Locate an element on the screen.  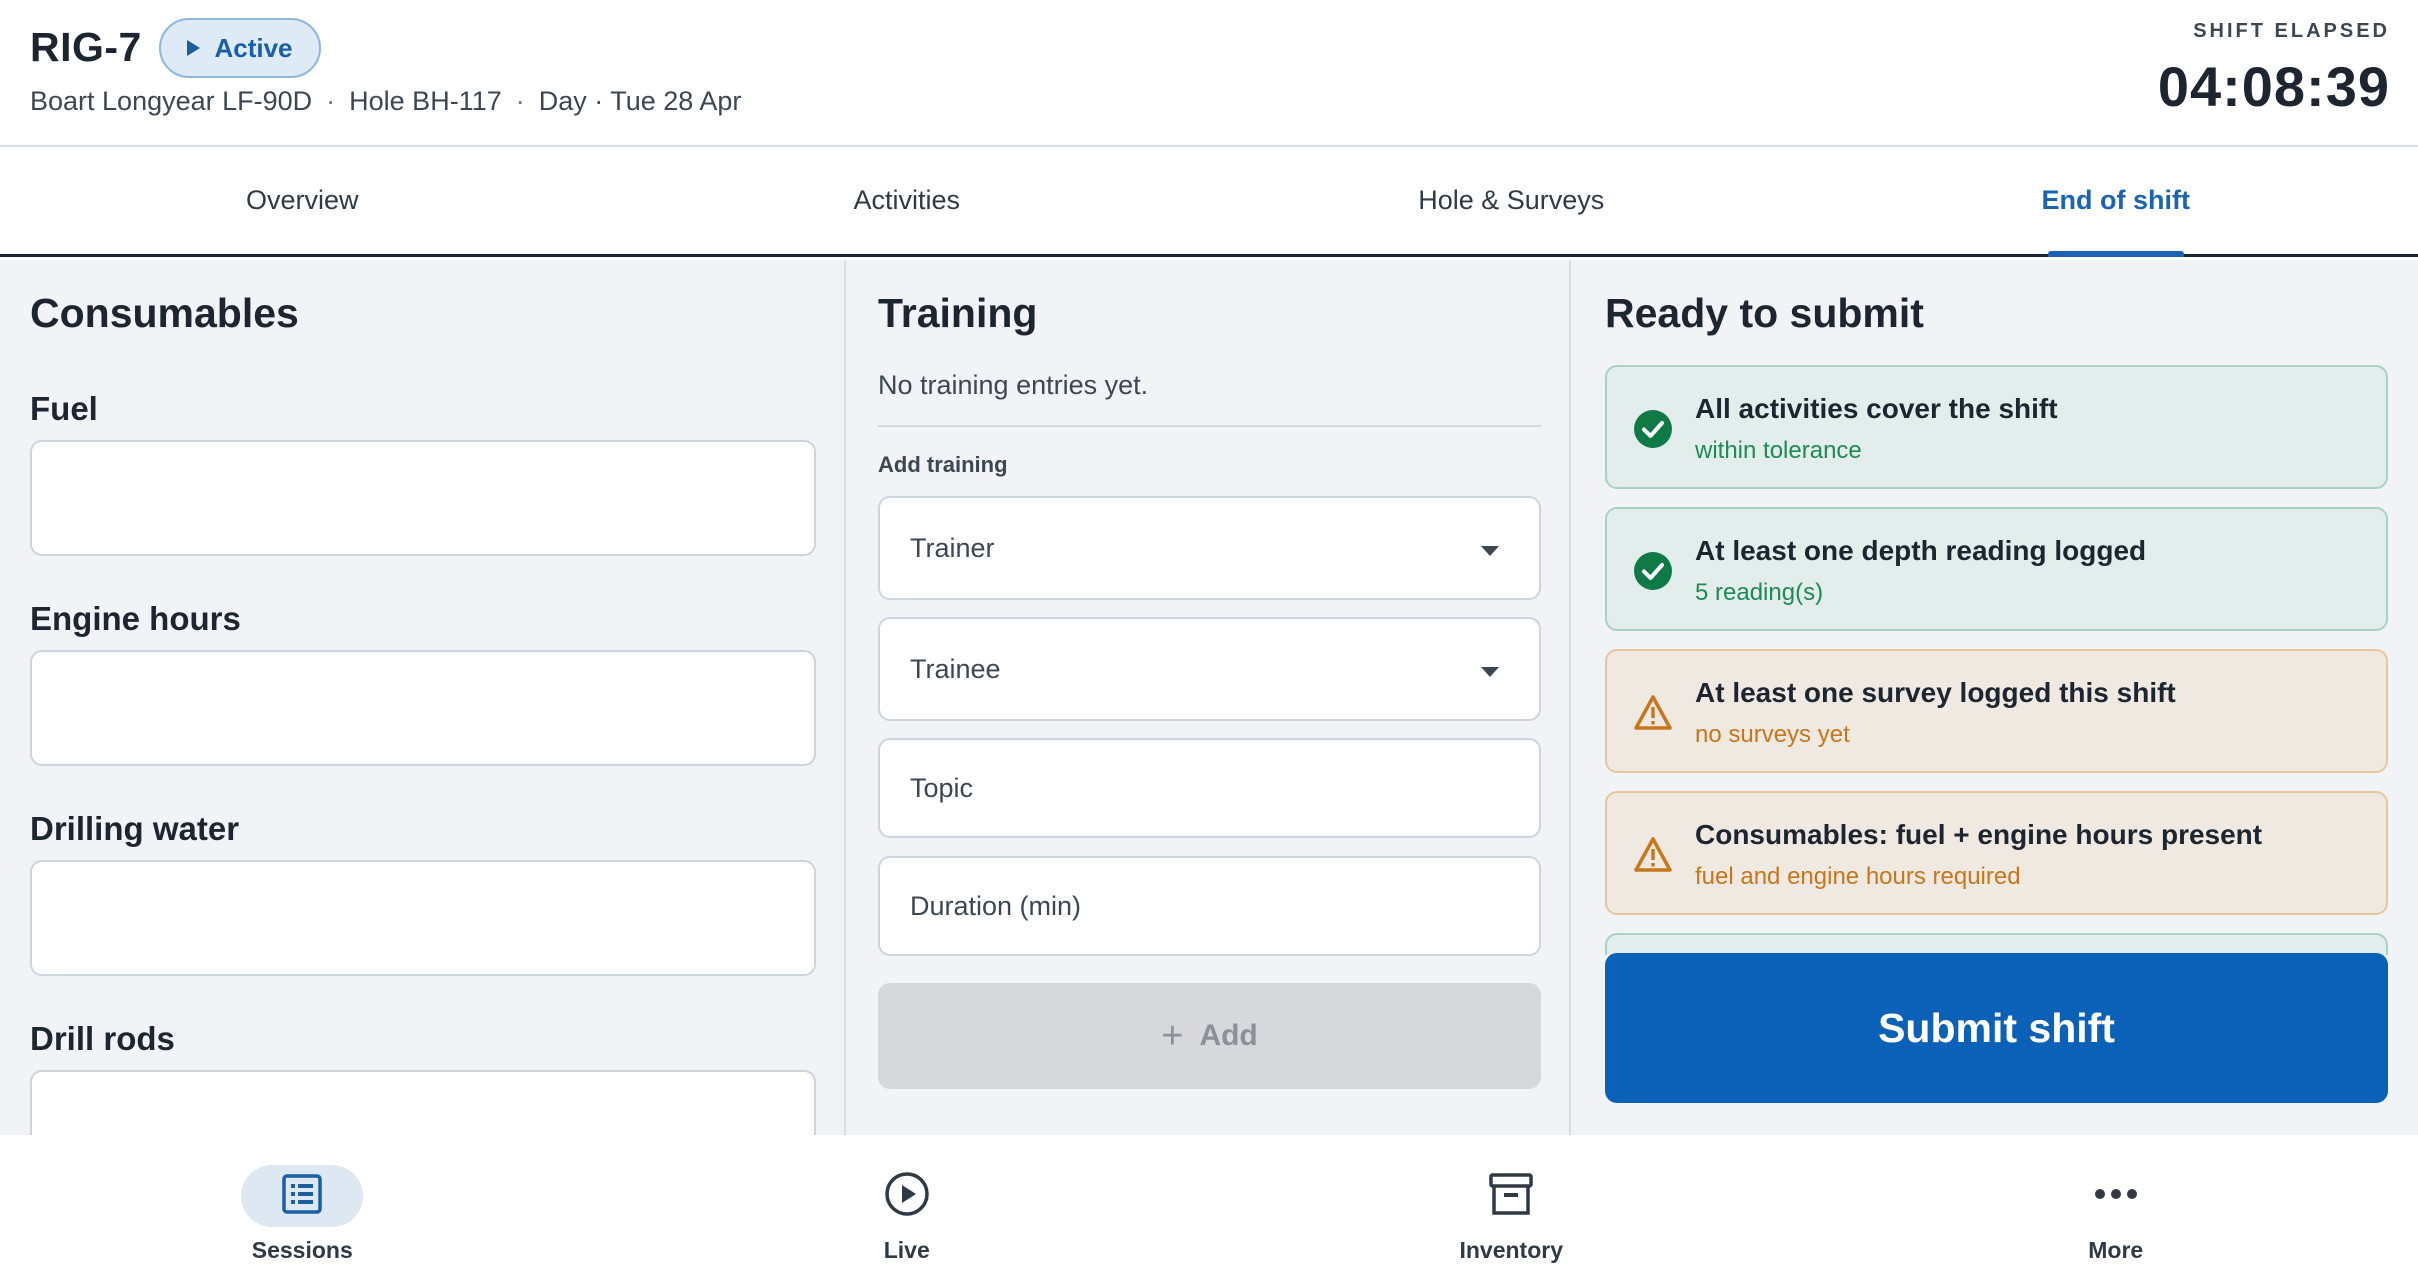
trainer-select: Trainer is located at coordinates (1209, 548).